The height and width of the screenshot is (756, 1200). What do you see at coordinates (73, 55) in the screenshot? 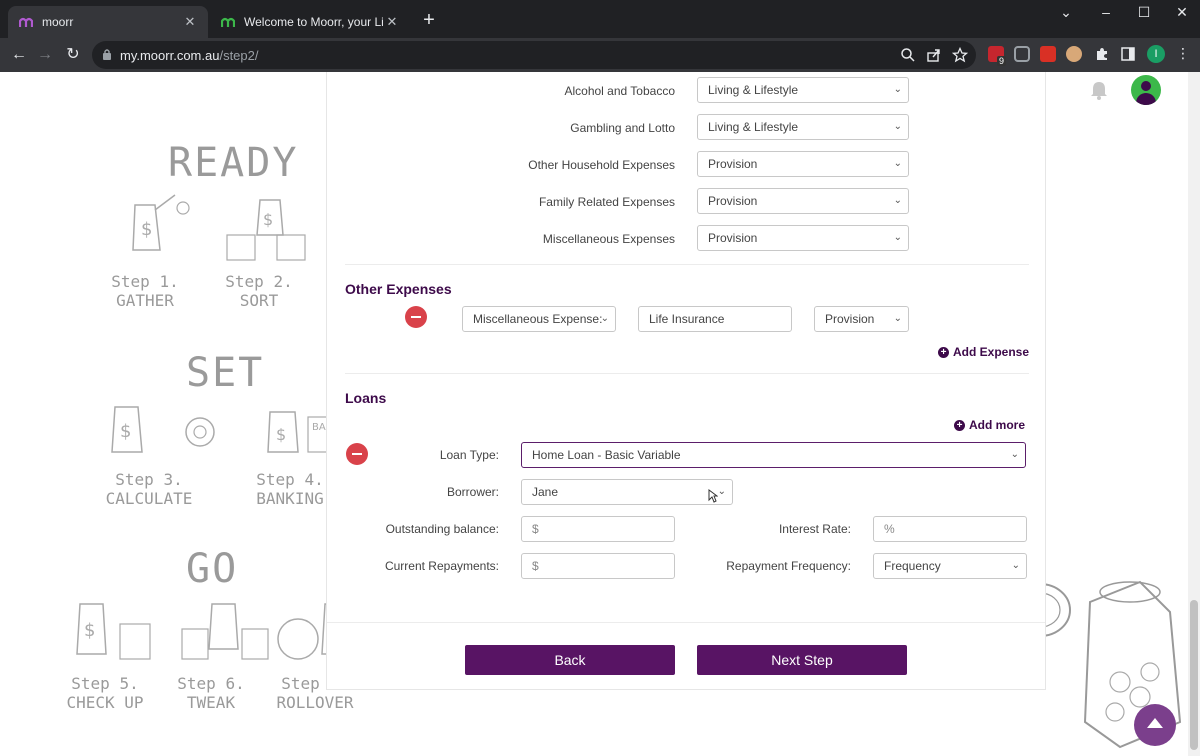
I see `reload-icon: ↻` at bounding box center [73, 55].